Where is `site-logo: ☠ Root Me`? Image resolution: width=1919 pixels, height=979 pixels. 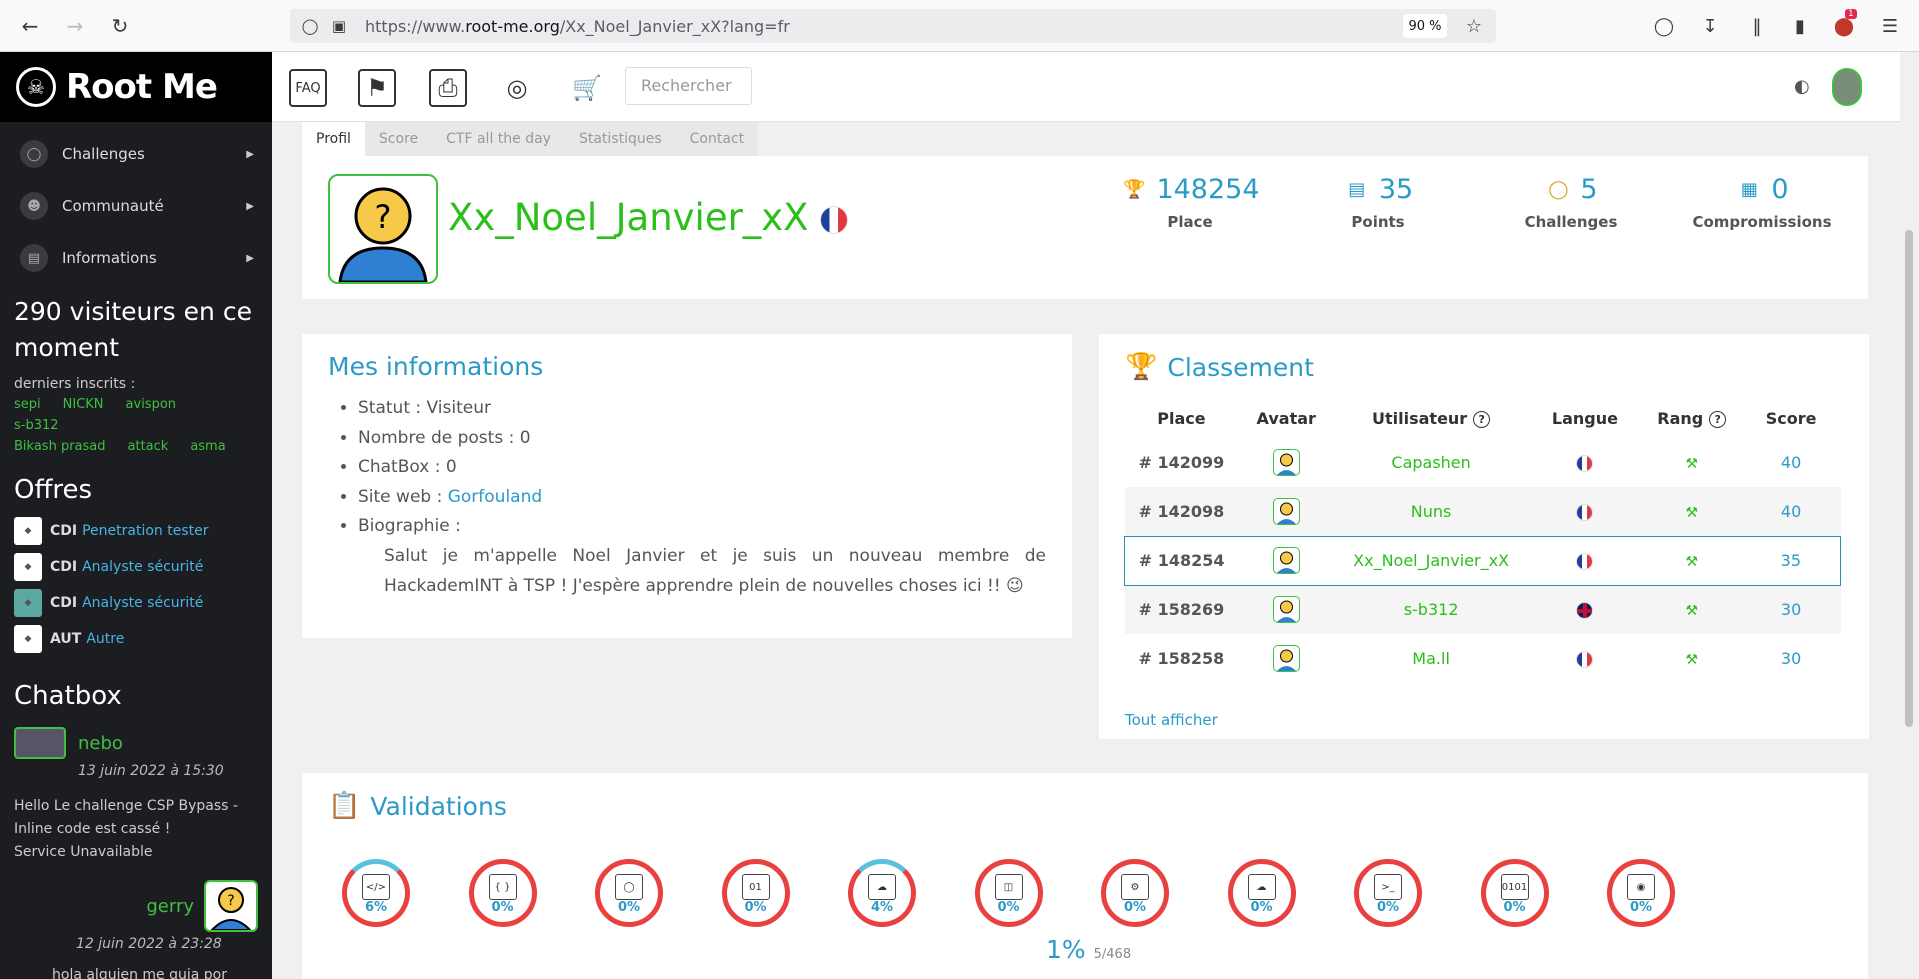
site-logo: ☠ Root Me is located at coordinates (136, 87).